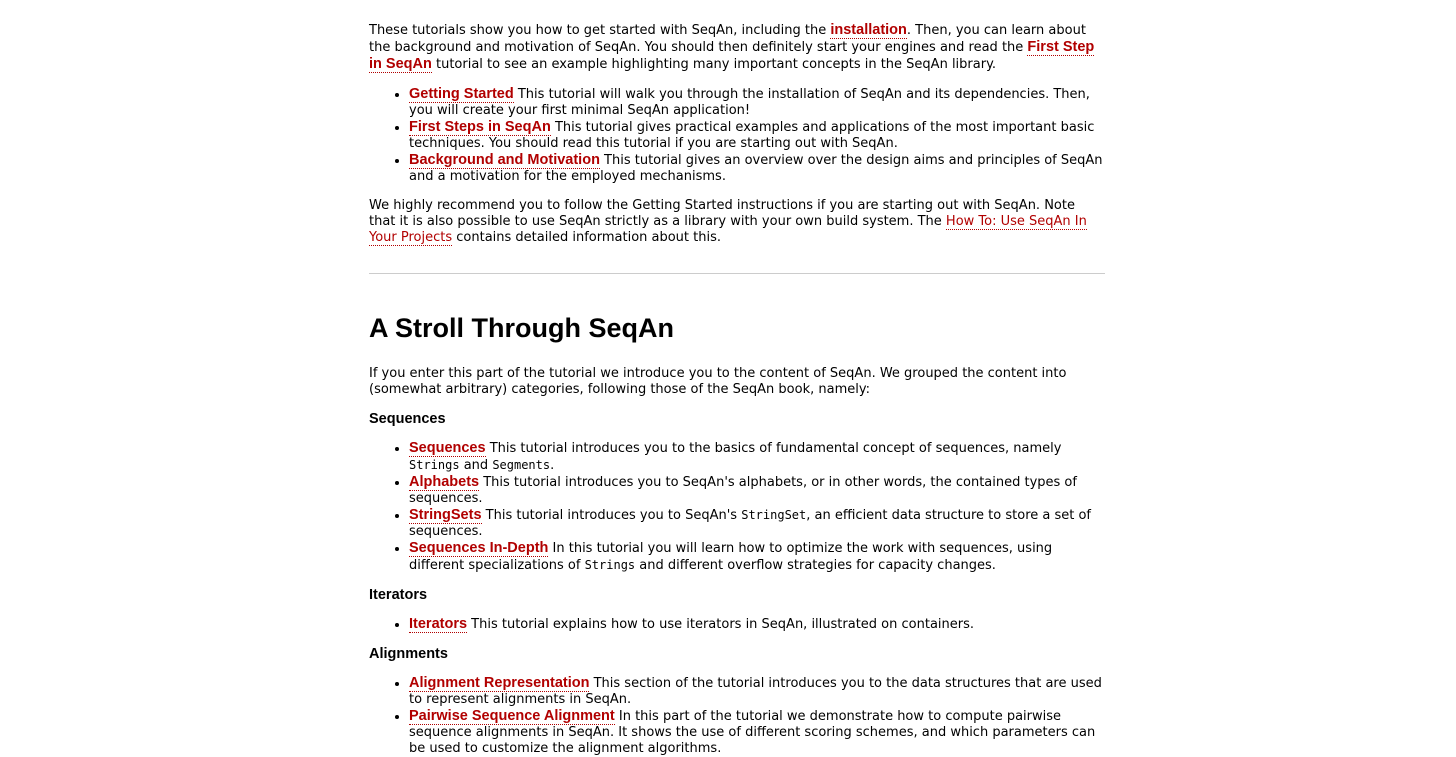 This screenshot has height=757, width=1456. Describe the element at coordinates (512, 716) in the screenshot. I see `pairwise-alignment-link: Pairwise Sequence Alignment` at that location.